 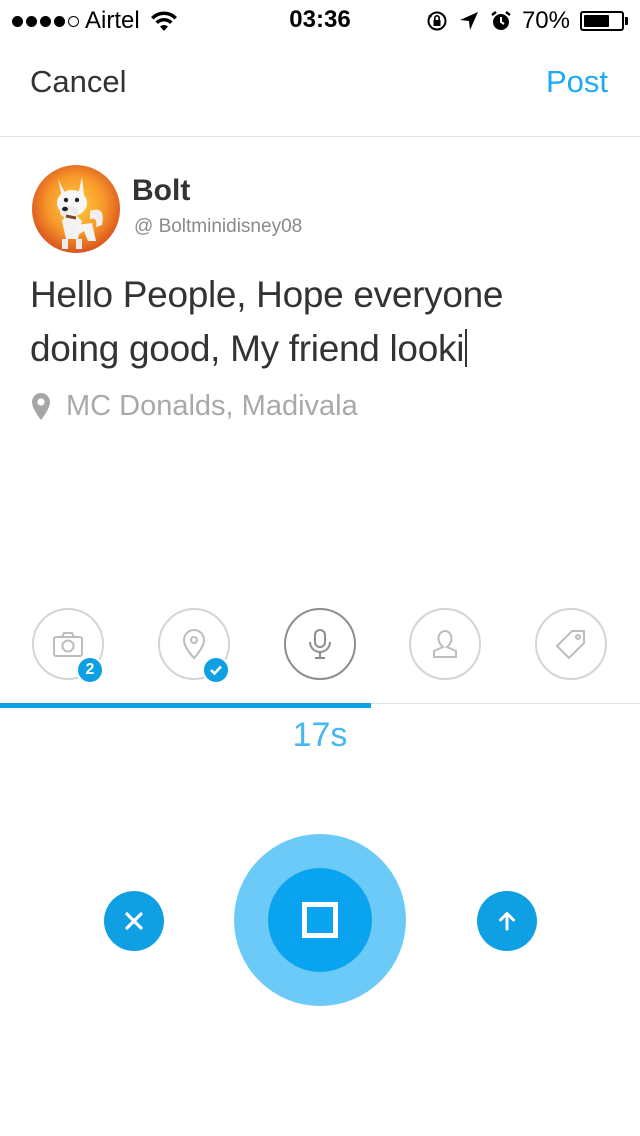 I want to click on camera-icon, so click(x=68, y=644).